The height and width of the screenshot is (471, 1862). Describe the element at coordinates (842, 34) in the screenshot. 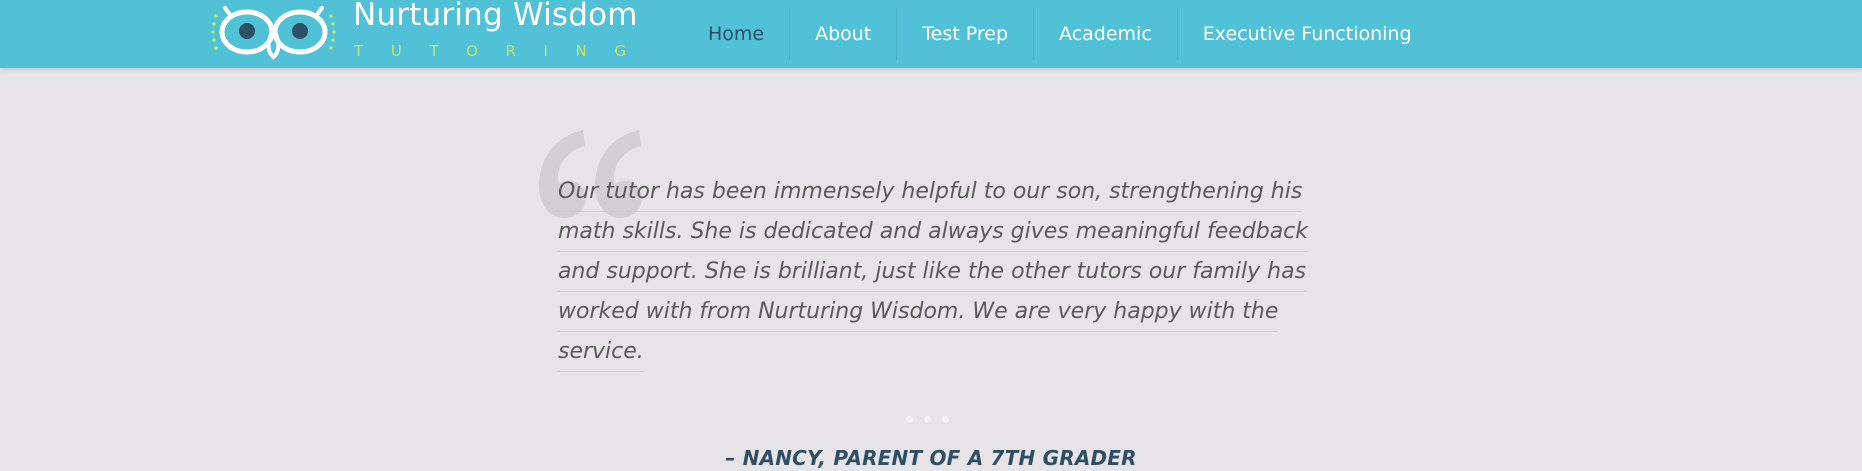

I see `nav-about: About` at that location.